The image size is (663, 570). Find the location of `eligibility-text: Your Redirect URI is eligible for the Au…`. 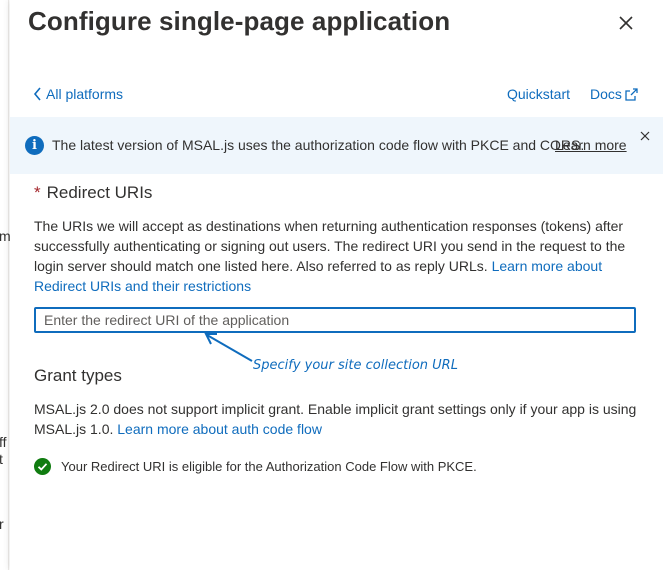

eligibility-text: Your Redirect URI is eligible for the Au… is located at coordinates (269, 466).